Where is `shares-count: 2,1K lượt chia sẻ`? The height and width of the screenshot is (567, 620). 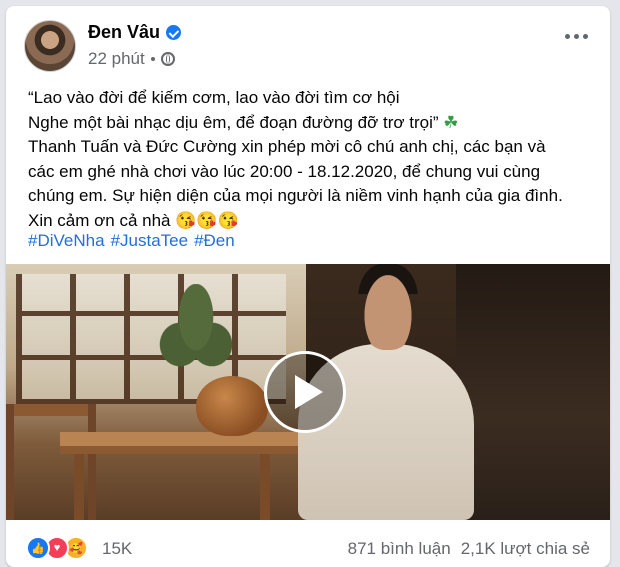 shares-count: 2,1K lượt chia sẻ is located at coordinates (525, 549).